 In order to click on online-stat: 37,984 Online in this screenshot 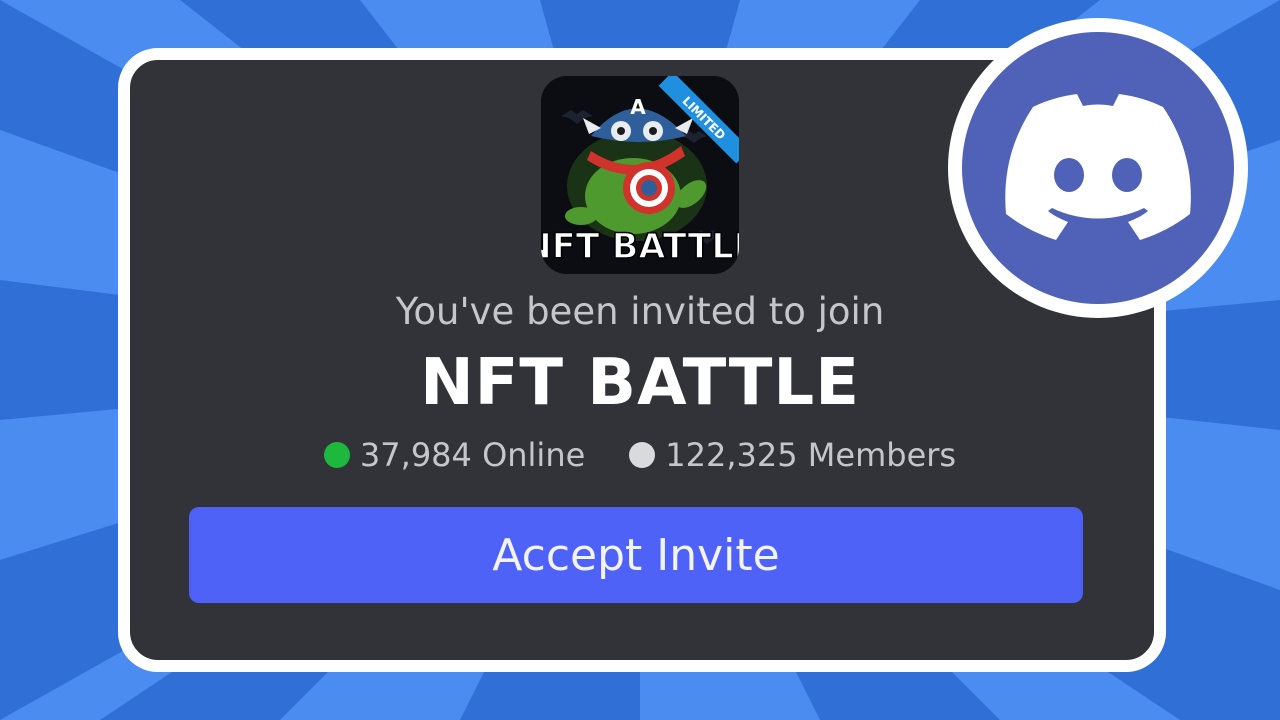, I will do `click(454, 455)`.